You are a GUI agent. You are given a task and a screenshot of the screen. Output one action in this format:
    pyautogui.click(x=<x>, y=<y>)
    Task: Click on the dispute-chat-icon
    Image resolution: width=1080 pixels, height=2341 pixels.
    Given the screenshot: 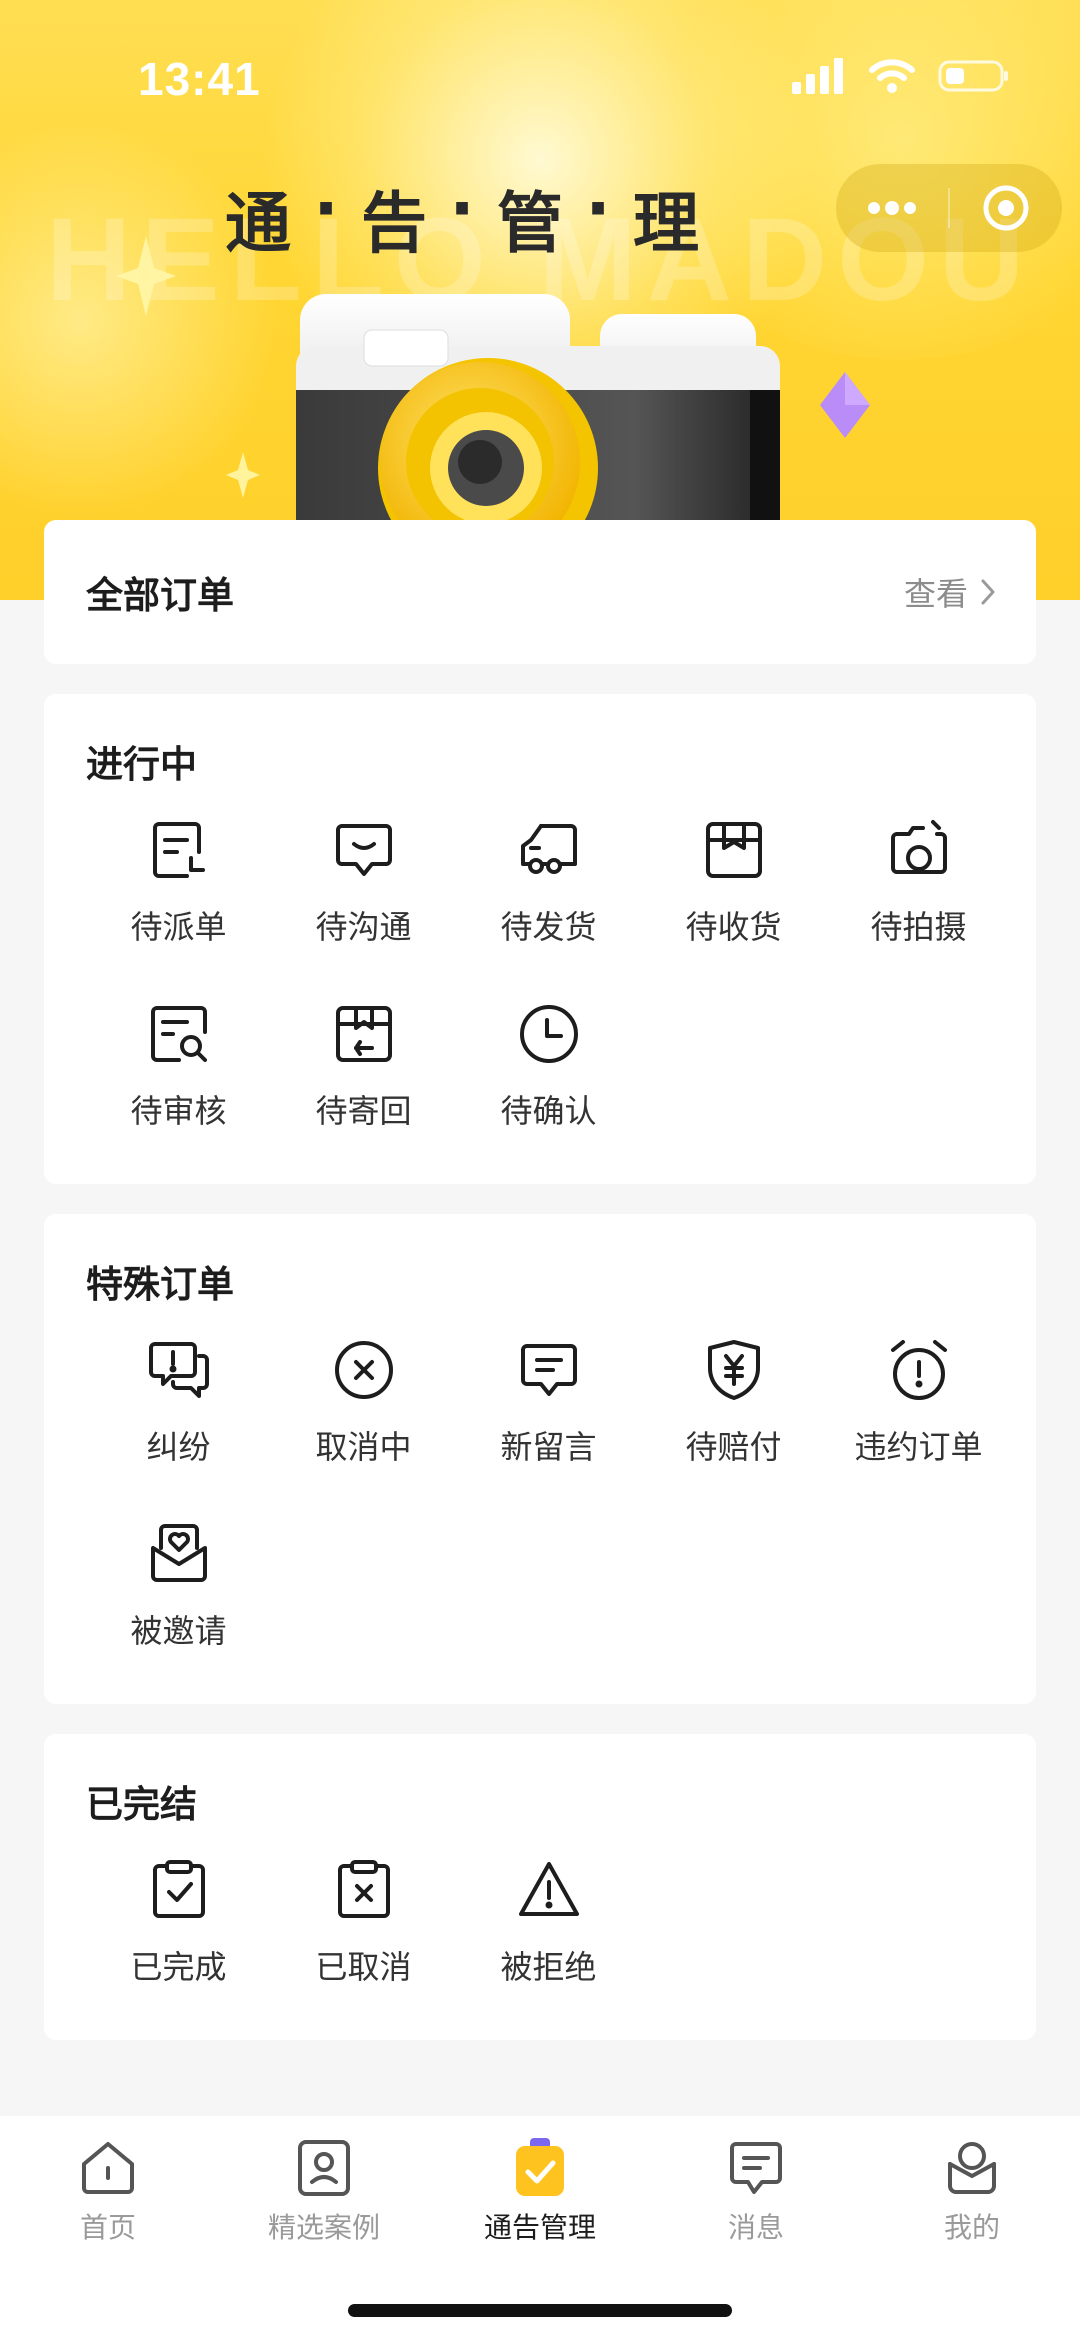 What is the action you would take?
    pyautogui.click(x=178, y=1370)
    